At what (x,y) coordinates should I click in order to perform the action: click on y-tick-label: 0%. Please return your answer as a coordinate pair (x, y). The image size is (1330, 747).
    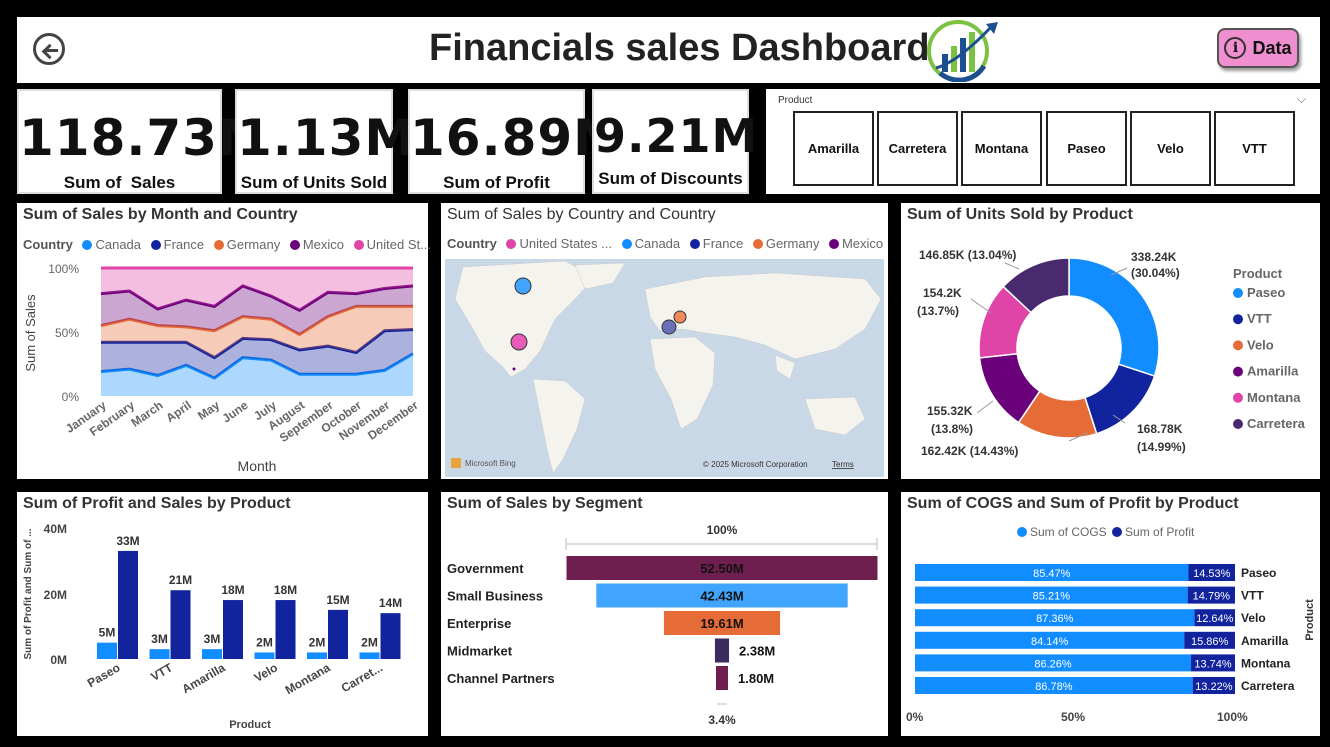
    Looking at the image, I should click on (71, 397).